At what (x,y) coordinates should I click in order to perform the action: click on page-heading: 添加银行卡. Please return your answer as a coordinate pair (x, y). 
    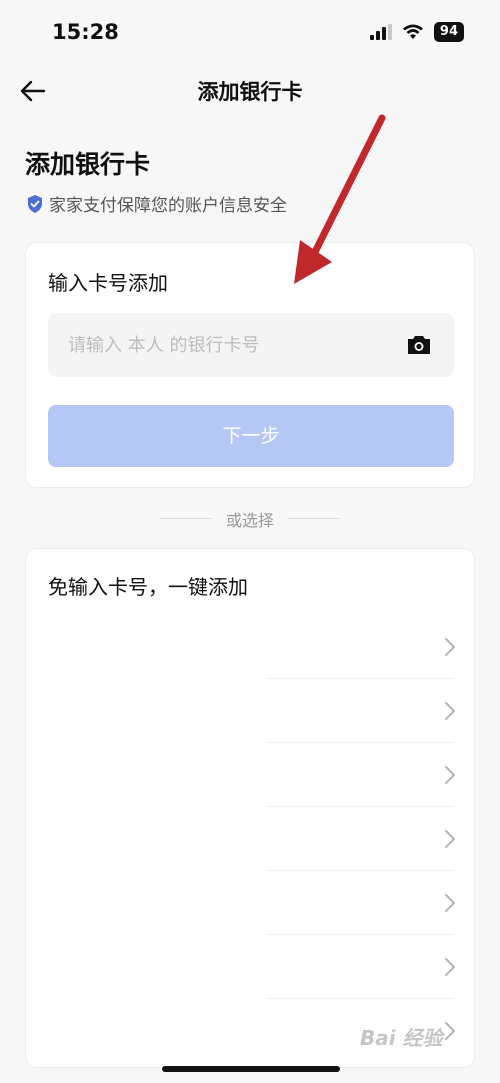
    Looking at the image, I should click on (88, 164).